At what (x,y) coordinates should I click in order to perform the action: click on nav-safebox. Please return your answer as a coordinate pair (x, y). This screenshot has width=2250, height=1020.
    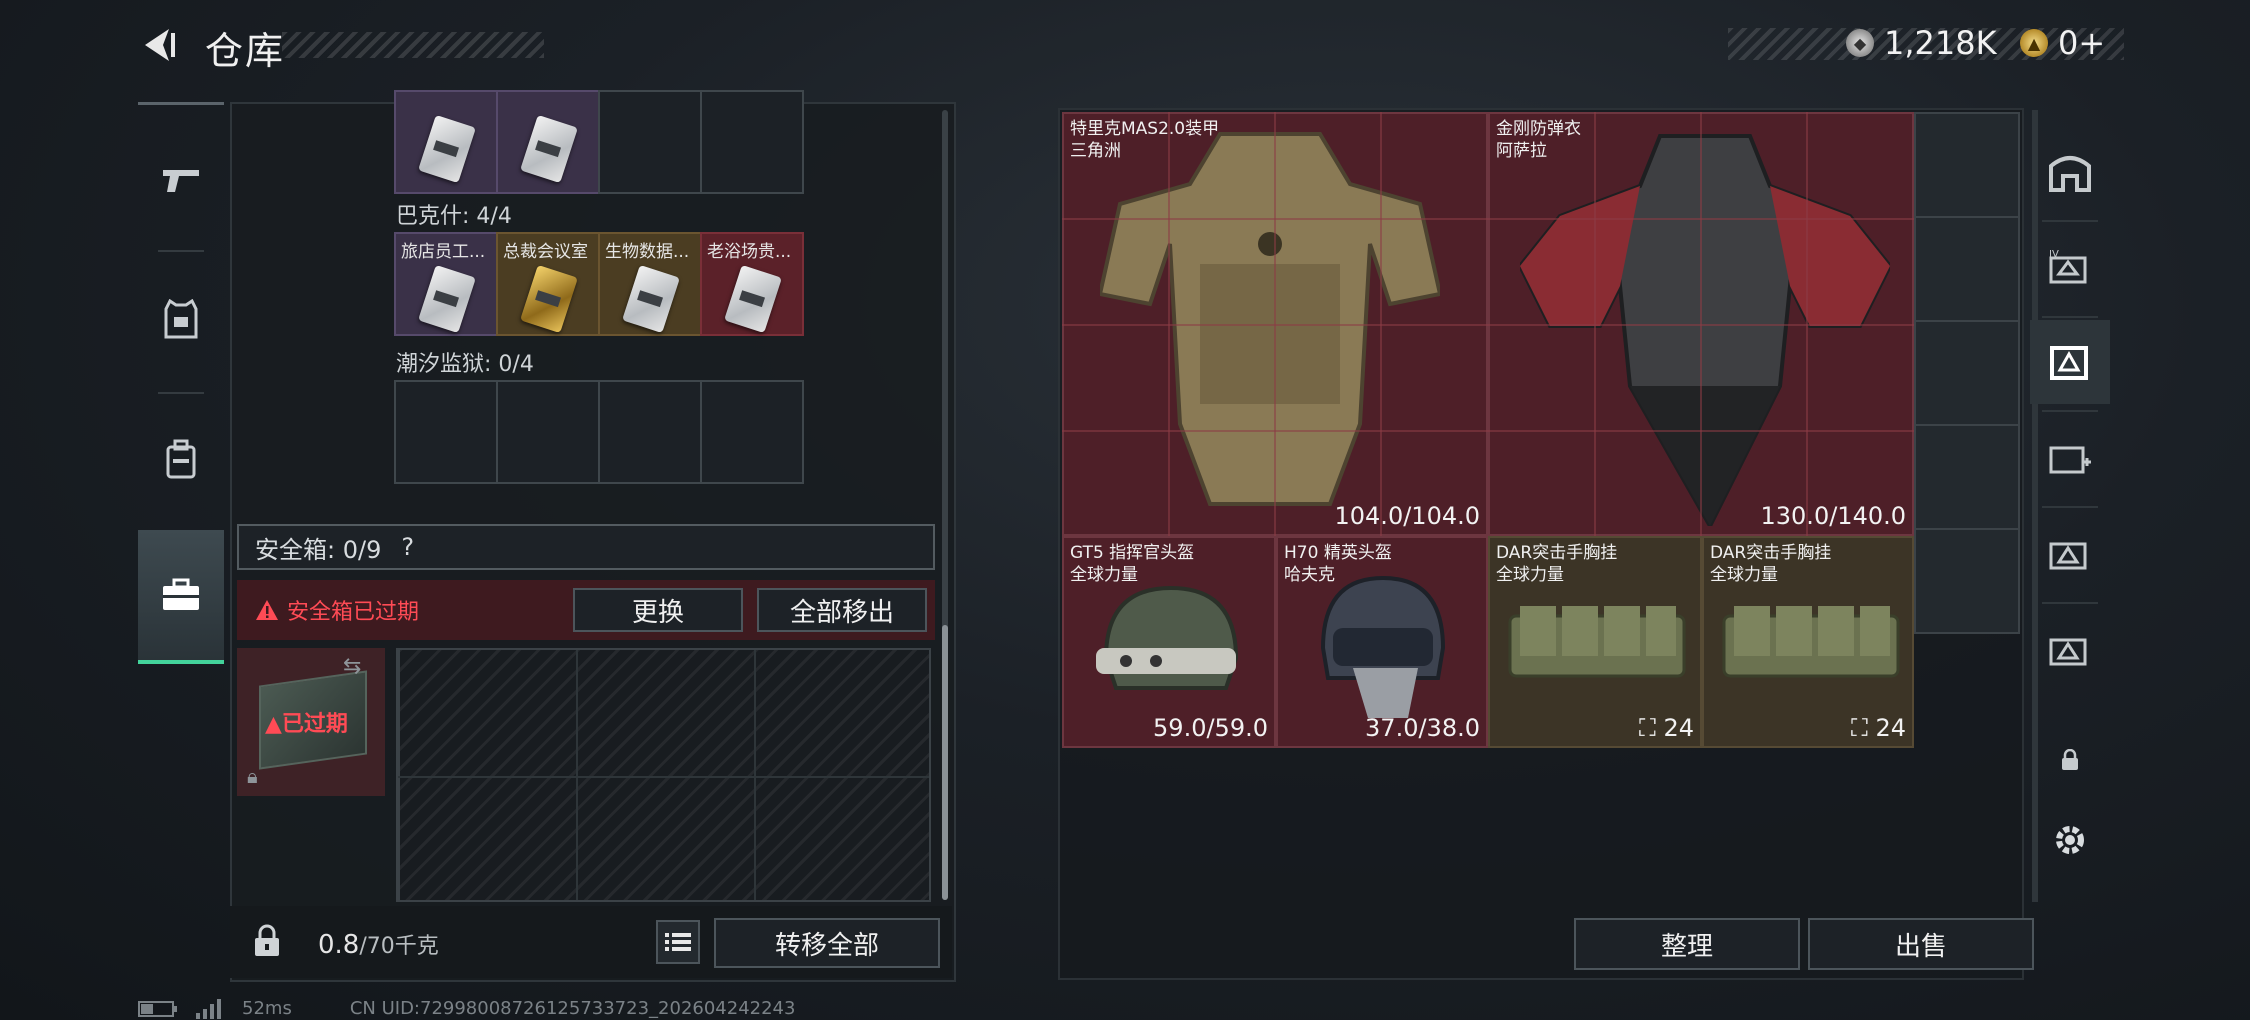
    Looking at the image, I should click on (181, 597).